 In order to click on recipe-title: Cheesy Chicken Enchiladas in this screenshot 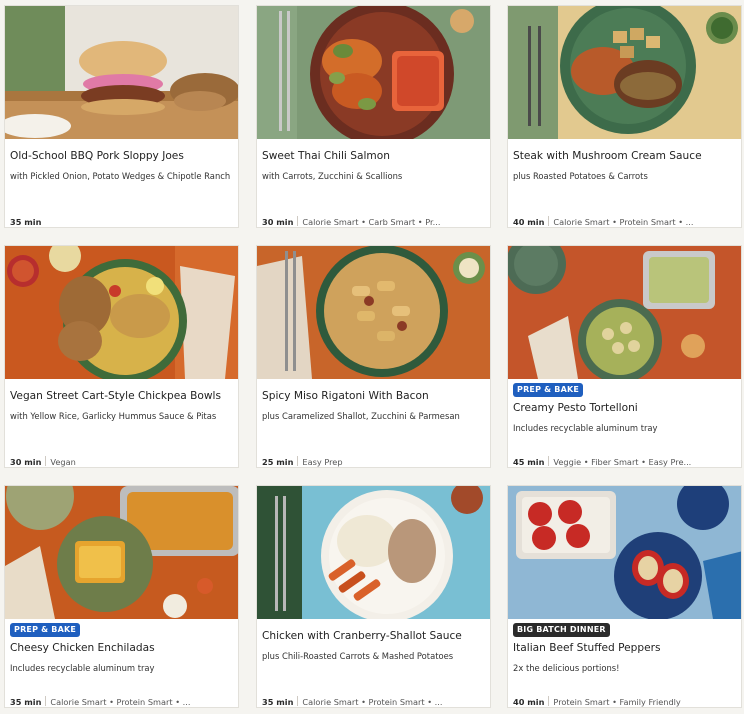, I will do `click(122, 648)`.